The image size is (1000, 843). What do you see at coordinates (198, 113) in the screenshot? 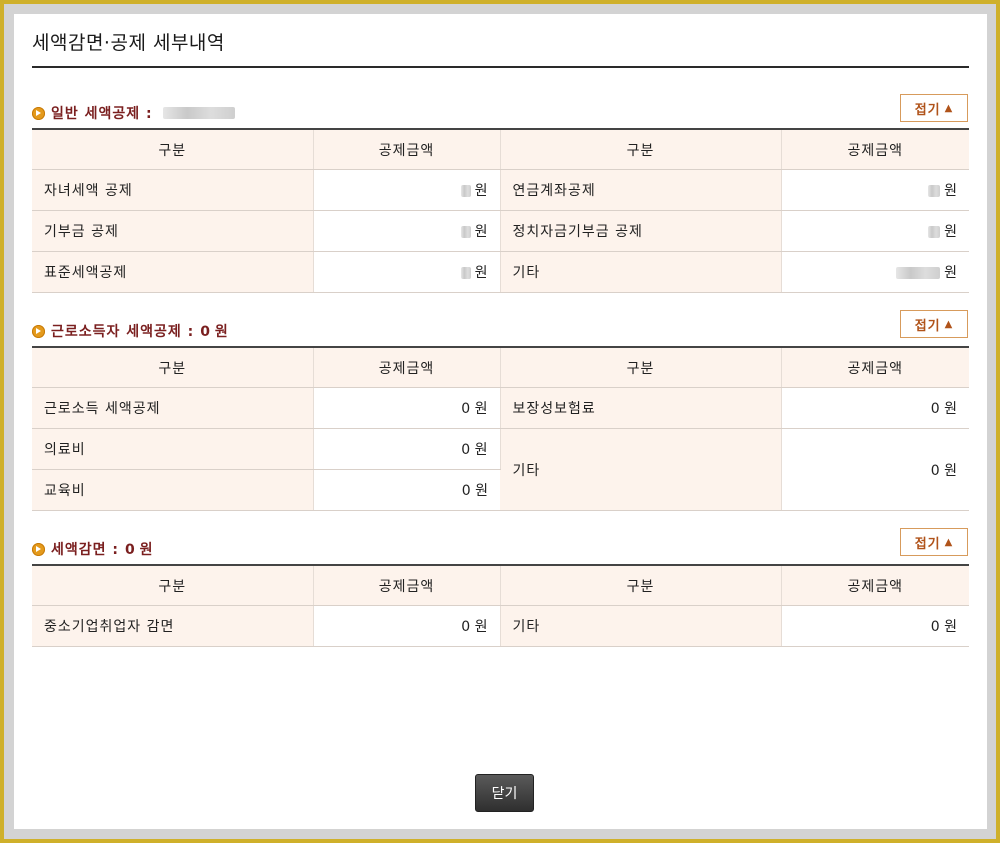
I see `masked-amount` at bounding box center [198, 113].